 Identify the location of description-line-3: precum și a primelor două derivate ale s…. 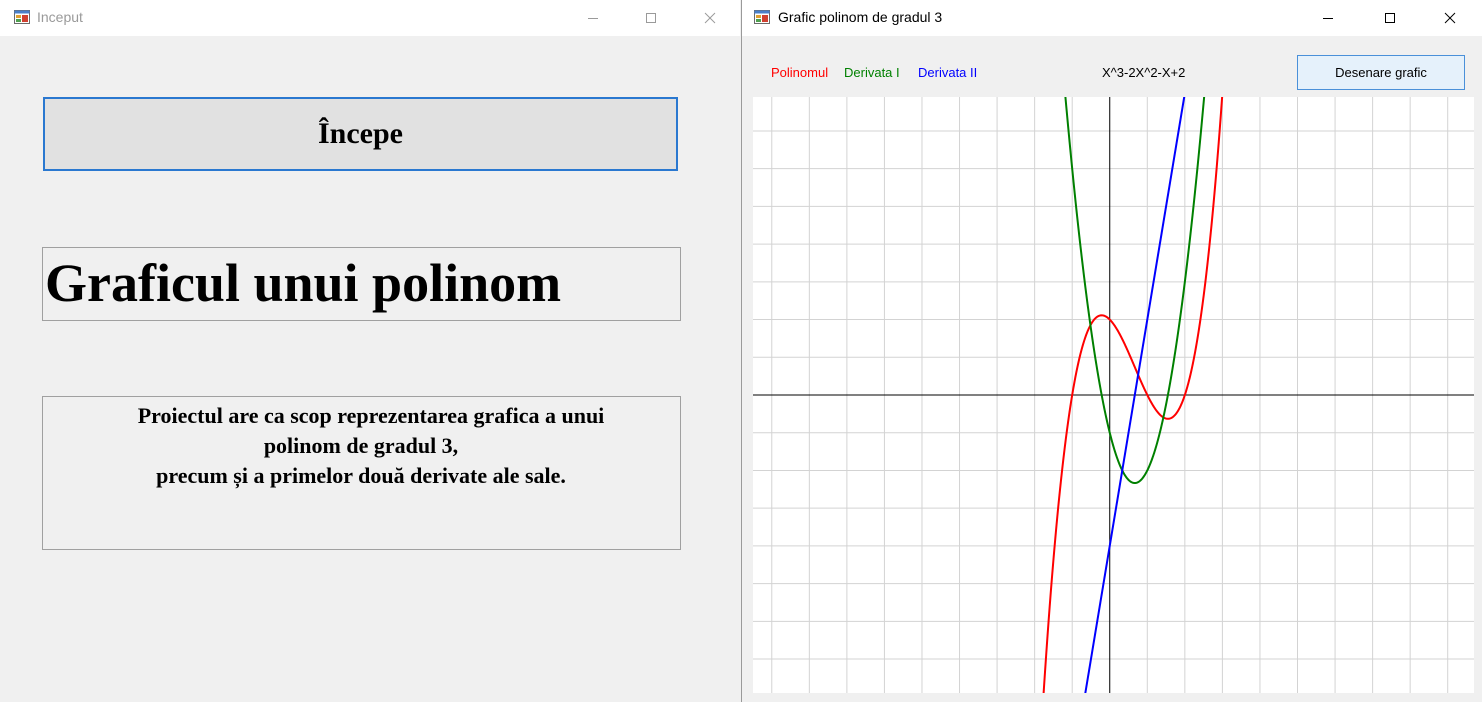
(361, 475).